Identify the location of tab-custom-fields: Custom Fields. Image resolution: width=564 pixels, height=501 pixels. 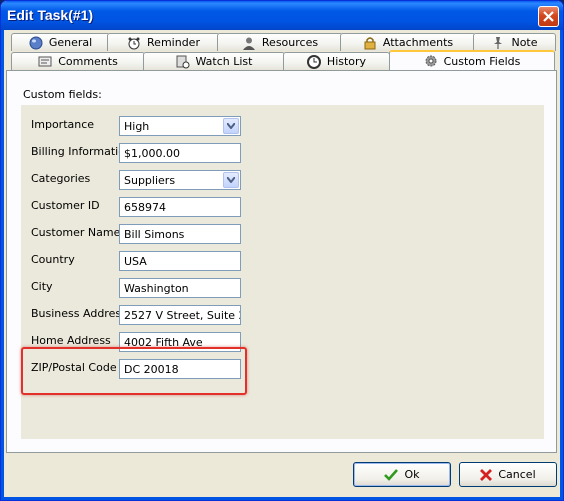
(472, 60).